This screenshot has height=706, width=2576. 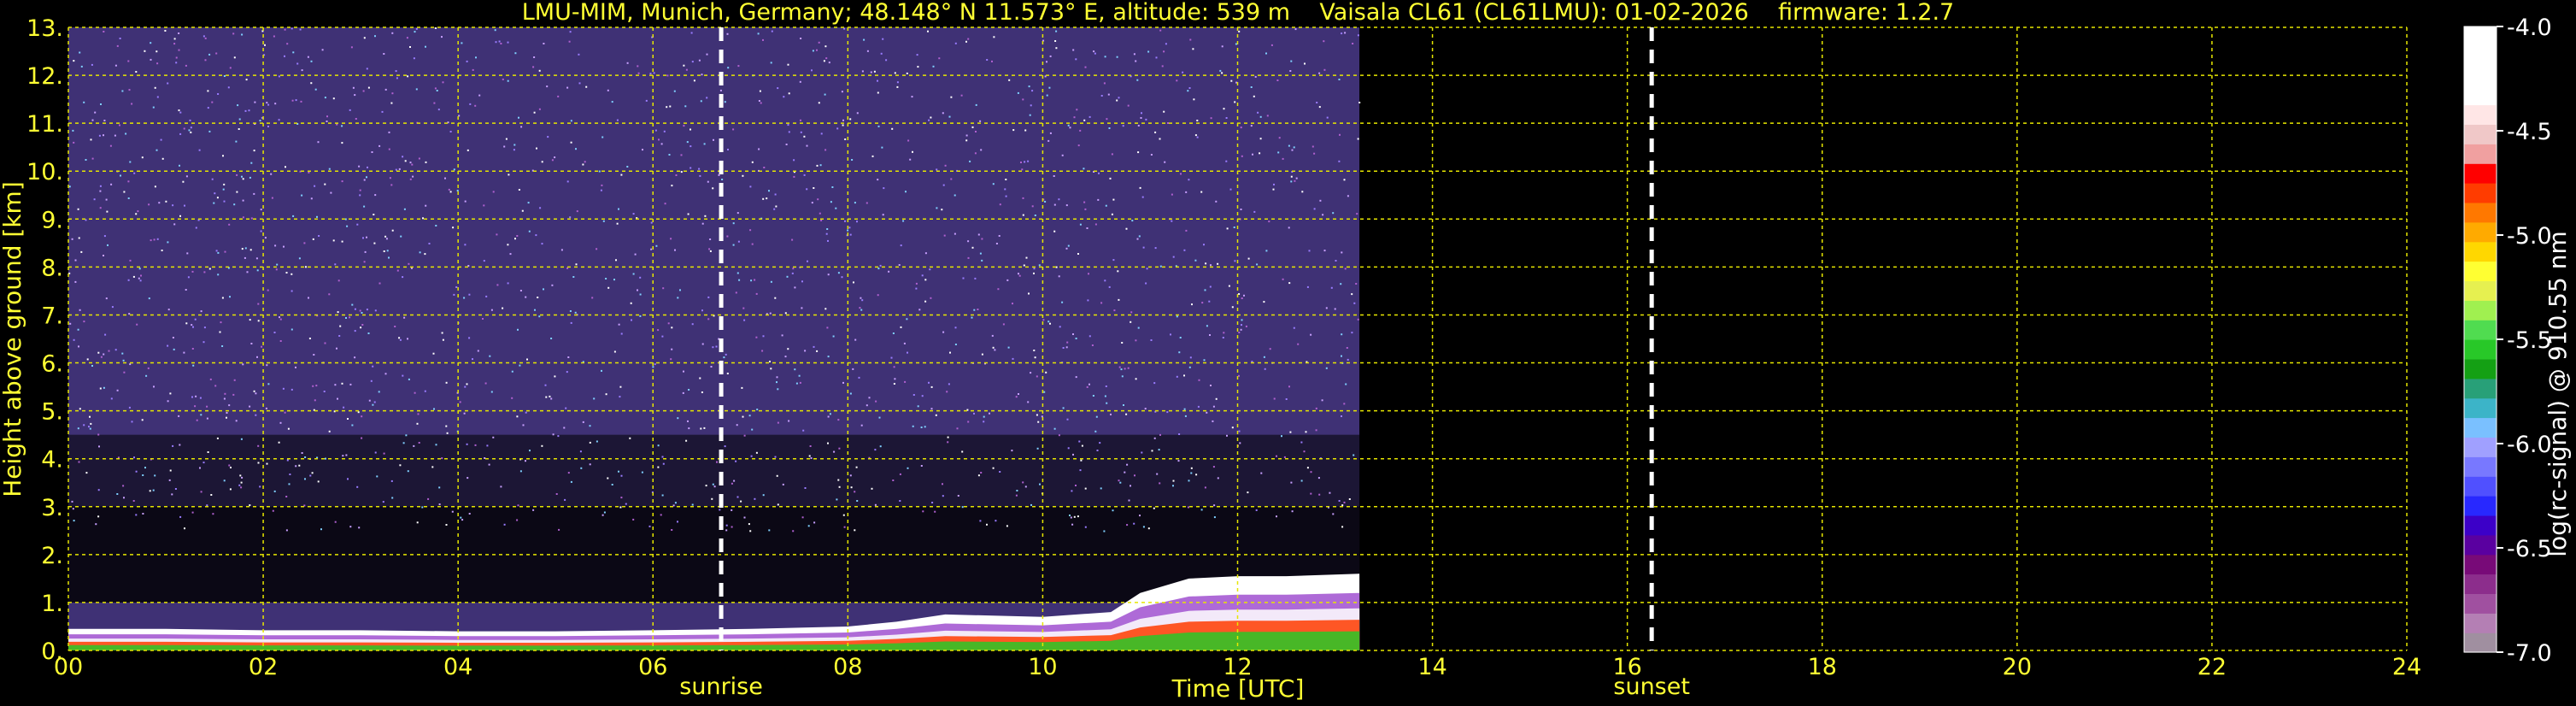 I want to click on y-tick-label: 9., so click(x=52, y=220).